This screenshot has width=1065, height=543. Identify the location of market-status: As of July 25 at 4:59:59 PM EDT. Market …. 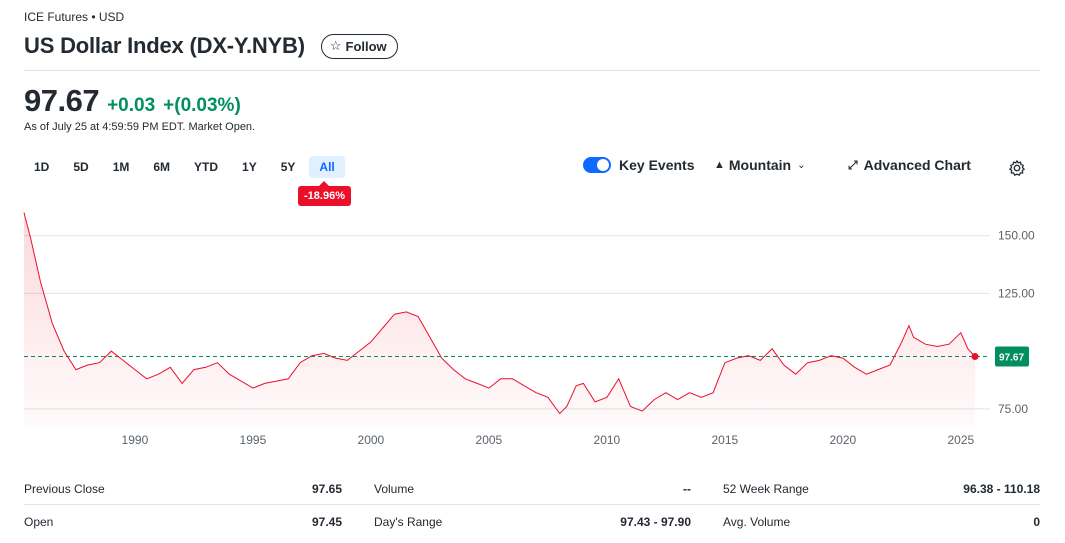
(140, 127).